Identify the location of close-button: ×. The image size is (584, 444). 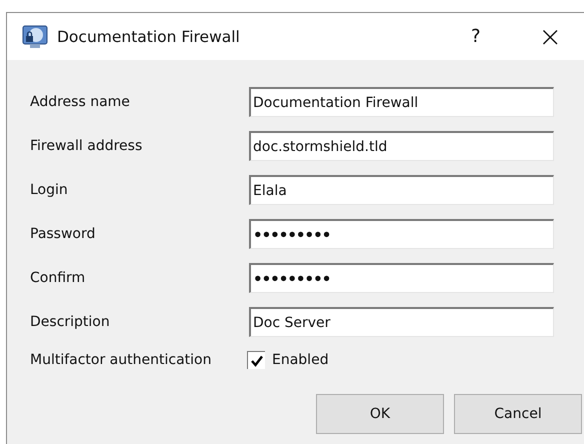
(550, 36).